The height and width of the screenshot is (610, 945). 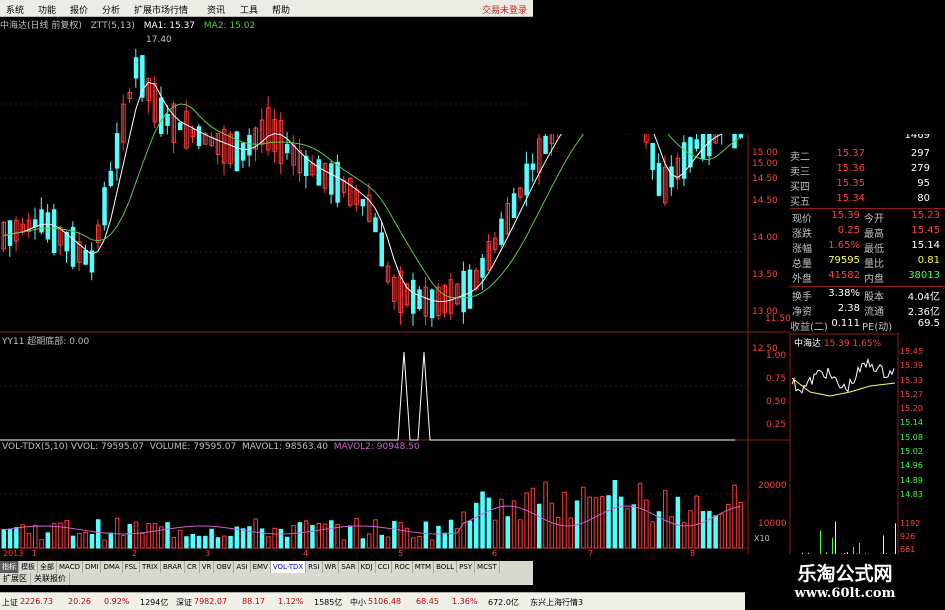 What do you see at coordinates (850, 168) in the screenshot?
I see `ask-price: 15.36` at bounding box center [850, 168].